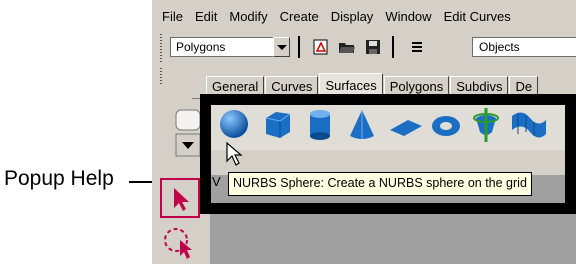 The height and width of the screenshot is (264, 576). What do you see at coordinates (446, 125) in the screenshot?
I see `nurbs-torus-icon` at bounding box center [446, 125].